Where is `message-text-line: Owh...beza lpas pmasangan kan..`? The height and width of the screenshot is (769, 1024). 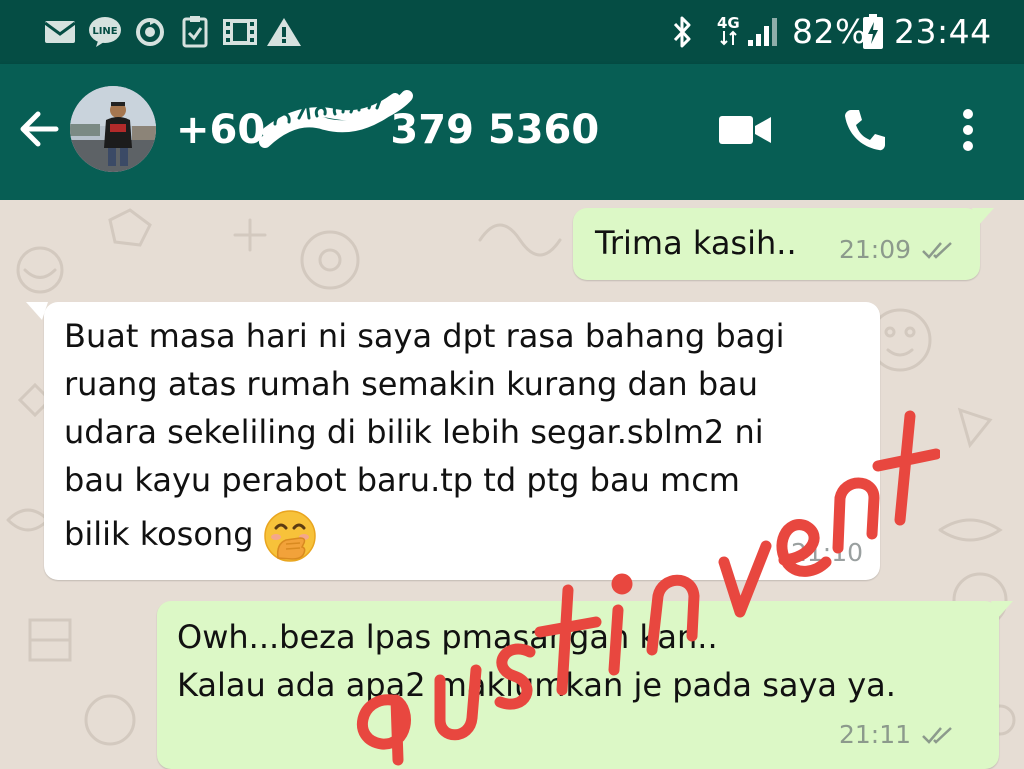
message-text-line: Owh...beza lpas pmasangan kan.. is located at coordinates (447, 637).